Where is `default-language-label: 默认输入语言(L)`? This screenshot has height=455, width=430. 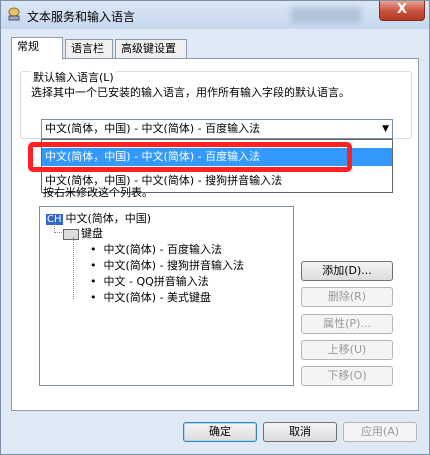 default-language-label: 默认输入语言(L) is located at coordinates (73, 77).